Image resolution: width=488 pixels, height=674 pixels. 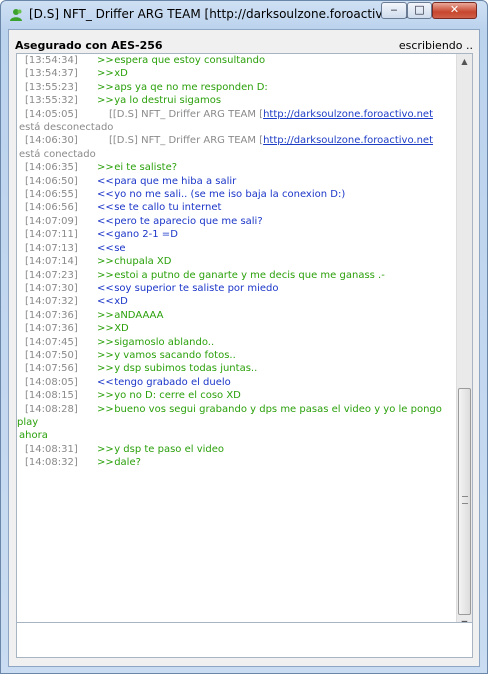 I want to click on message-timestamp: [14:07:32], so click(x=51, y=302).